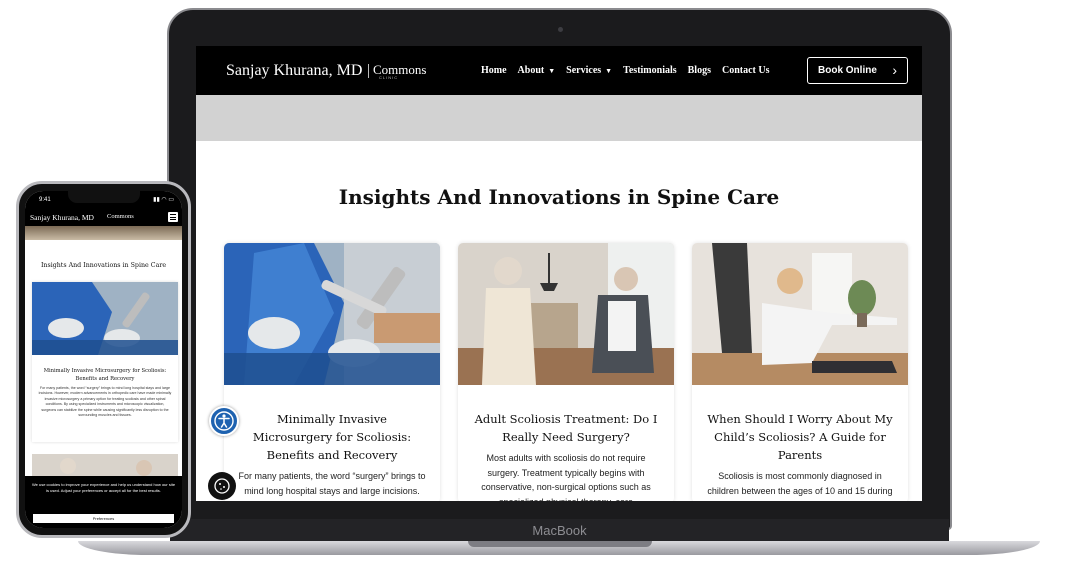 The width and height of the screenshot is (1066, 578). I want to click on nav-about: About ▼, so click(537, 70).